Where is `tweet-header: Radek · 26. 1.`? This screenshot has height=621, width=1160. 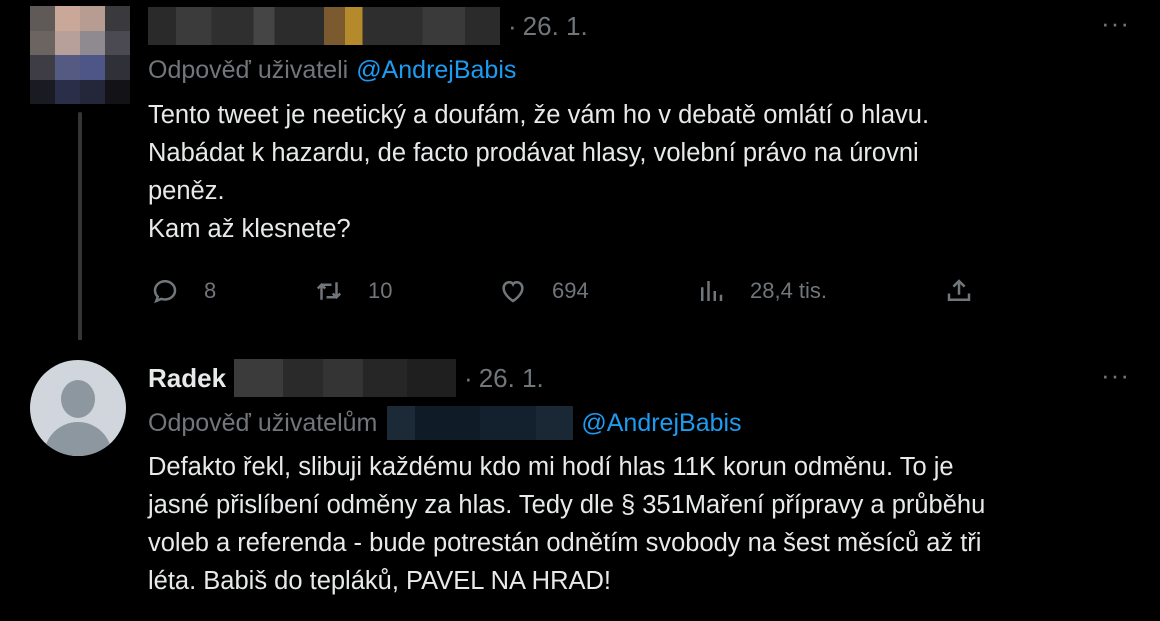
tweet-header: Radek · 26. 1. is located at coordinates (346, 378).